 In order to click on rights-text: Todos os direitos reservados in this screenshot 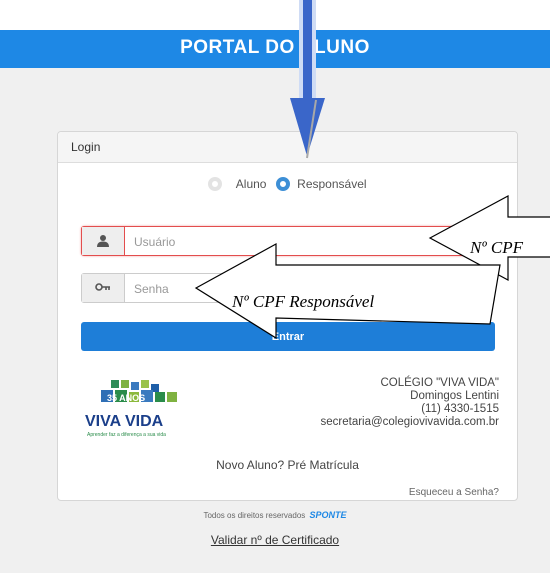, I will do `click(254, 515)`.